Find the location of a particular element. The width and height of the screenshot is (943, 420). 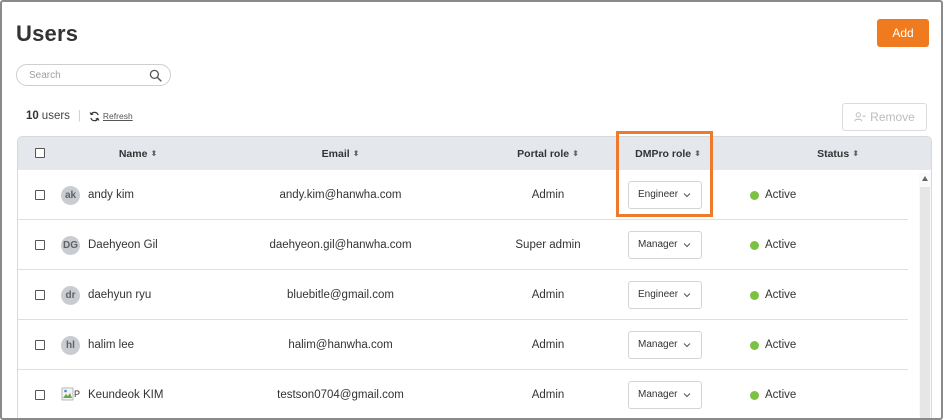

column-header-name: Name ⬍ is located at coordinates (138, 153).